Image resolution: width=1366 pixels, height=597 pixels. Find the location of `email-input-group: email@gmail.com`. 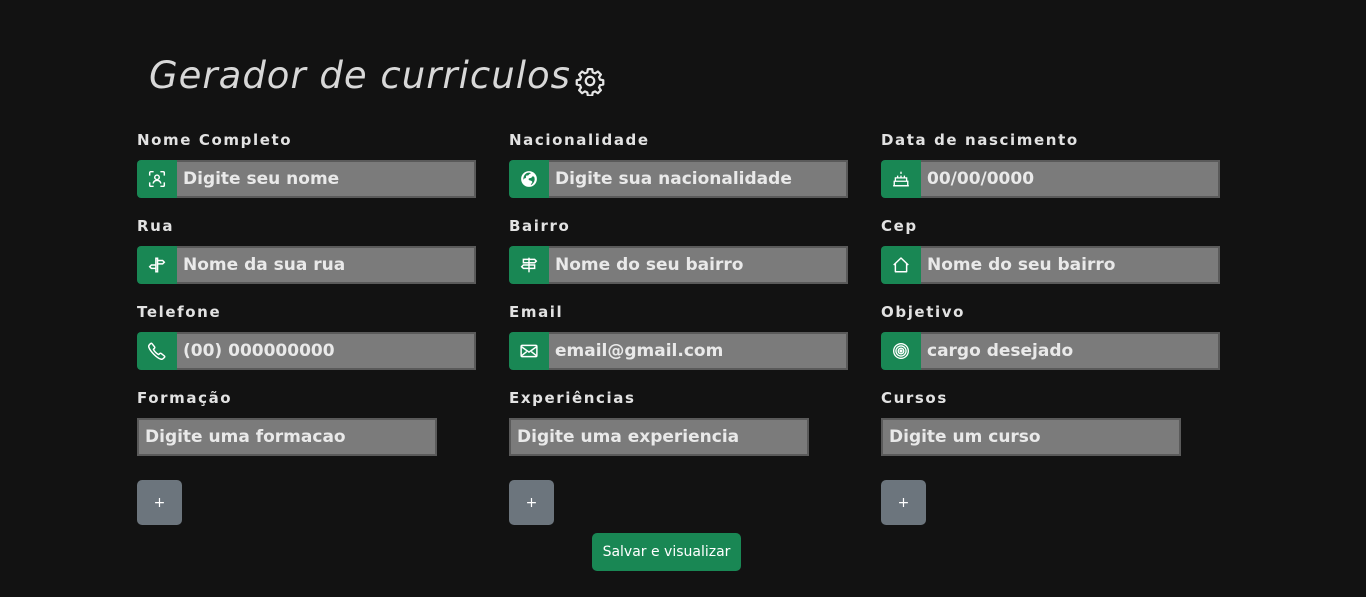

email-input-group: email@gmail.com is located at coordinates (678, 351).